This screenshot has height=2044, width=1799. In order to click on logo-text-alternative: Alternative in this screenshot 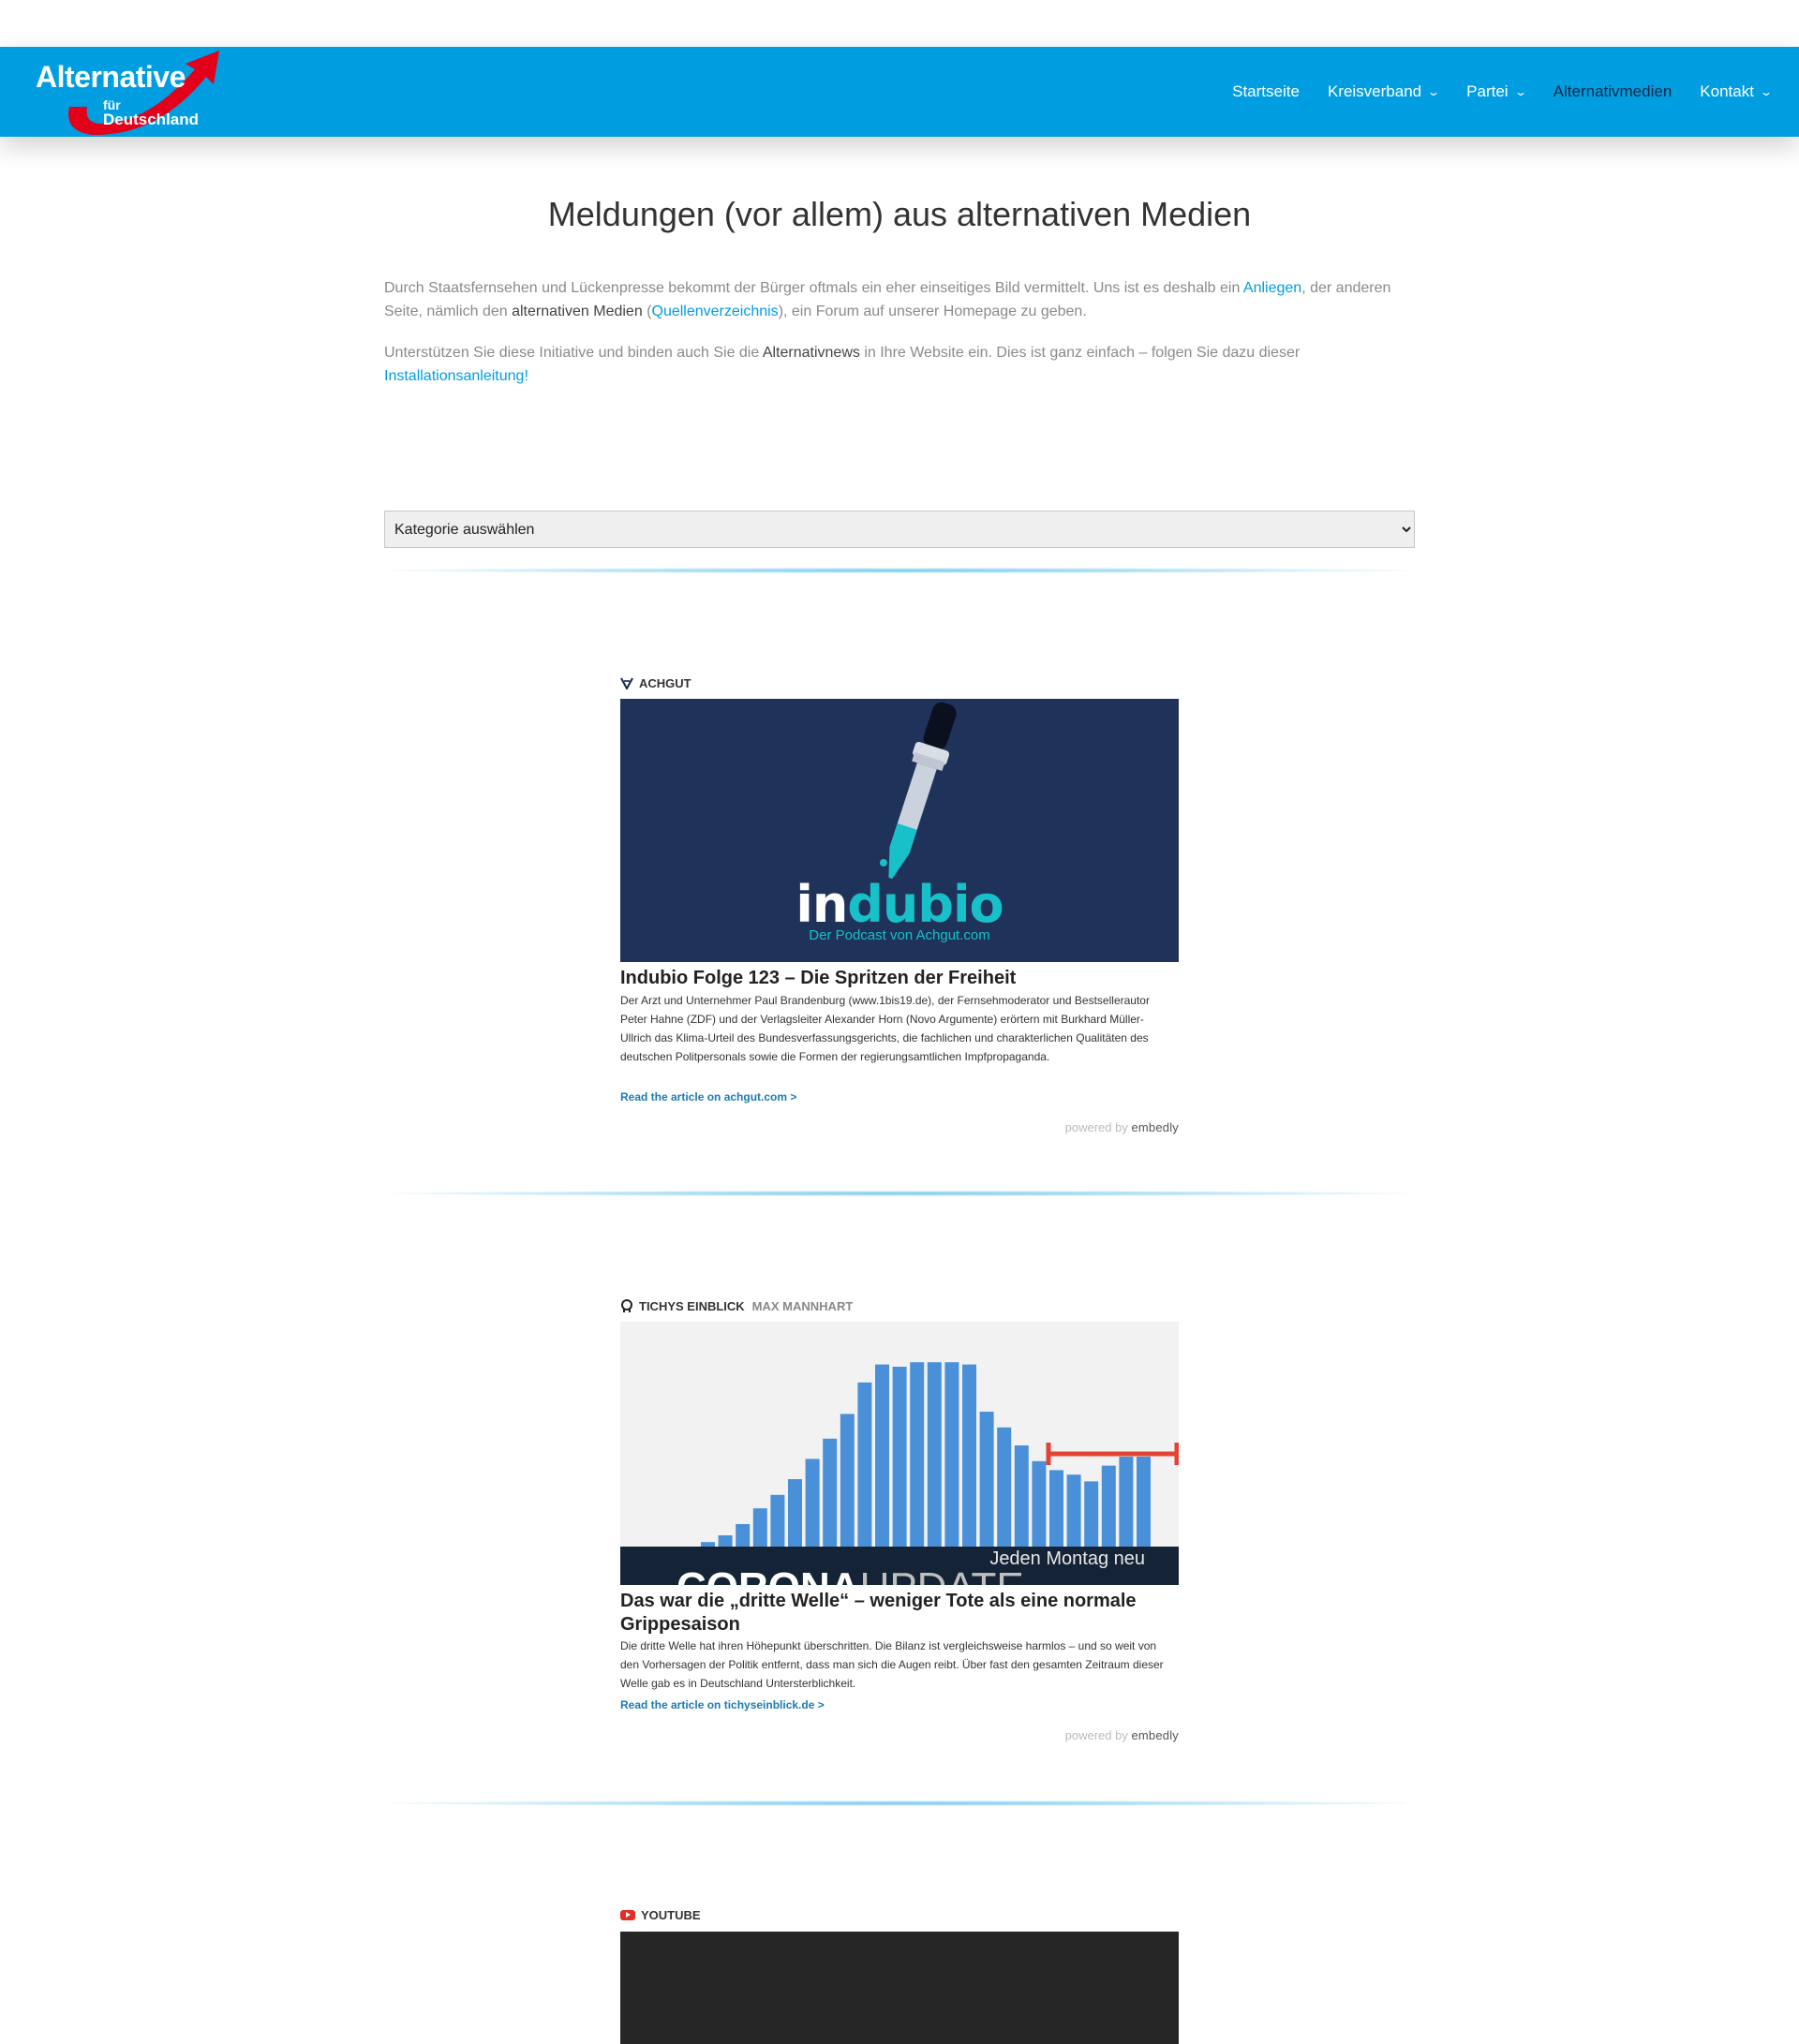, I will do `click(111, 77)`.